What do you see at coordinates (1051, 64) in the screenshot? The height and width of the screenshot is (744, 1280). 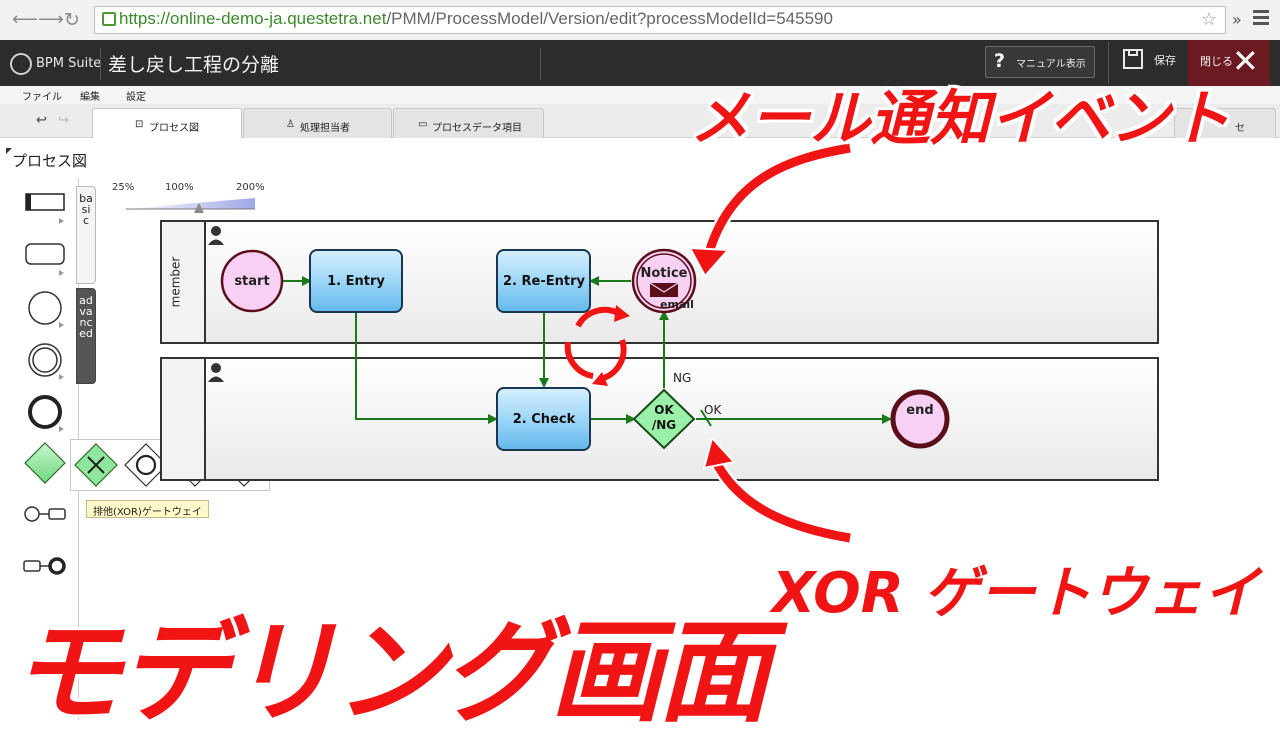 I see `manual-label: マニュアル表示` at bounding box center [1051, 64].